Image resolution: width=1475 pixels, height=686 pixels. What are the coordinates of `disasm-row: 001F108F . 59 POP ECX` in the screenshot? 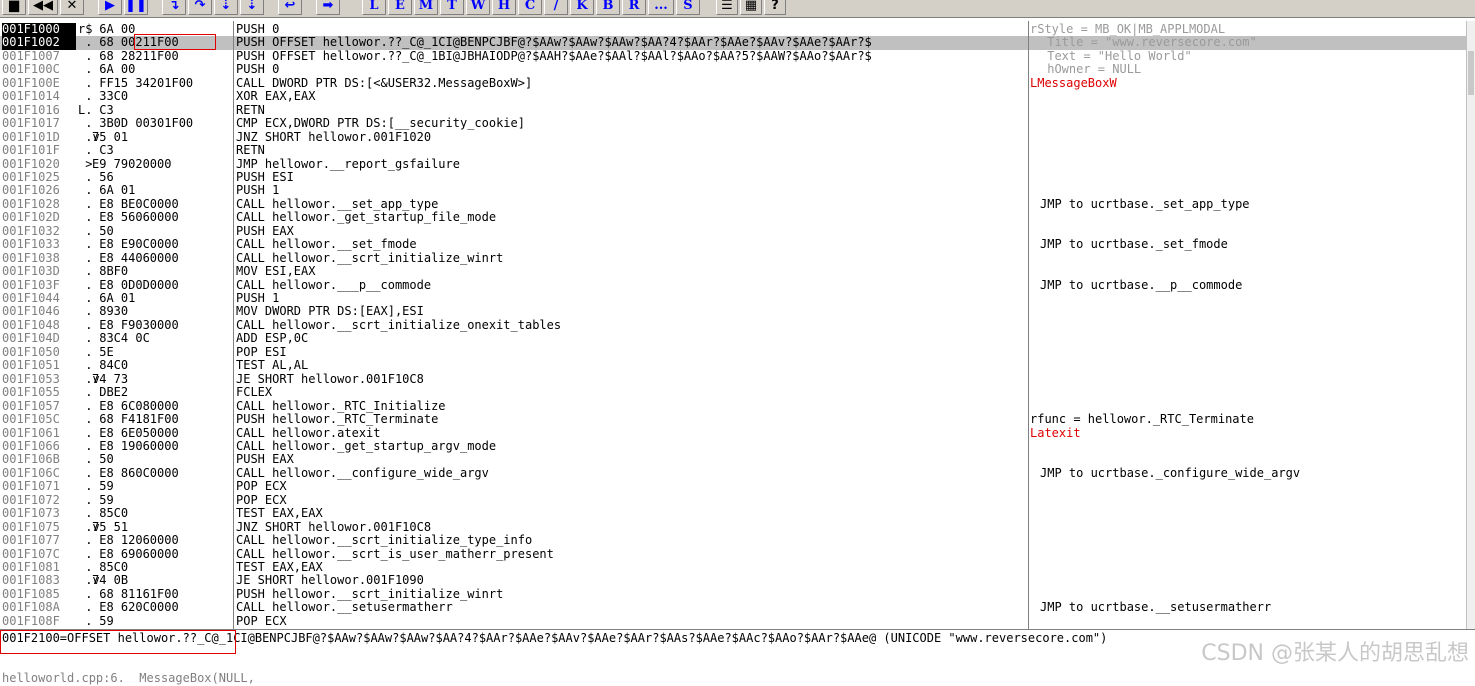 It's located at (733, 621).